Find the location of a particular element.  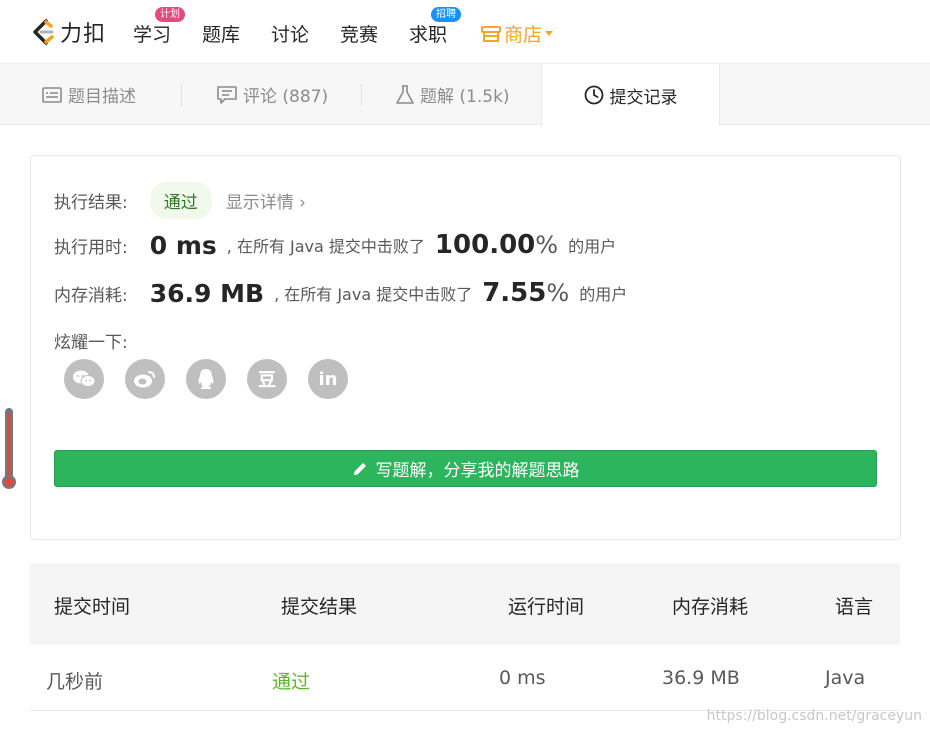

weibo-icon is located at coordinates (145, 379).